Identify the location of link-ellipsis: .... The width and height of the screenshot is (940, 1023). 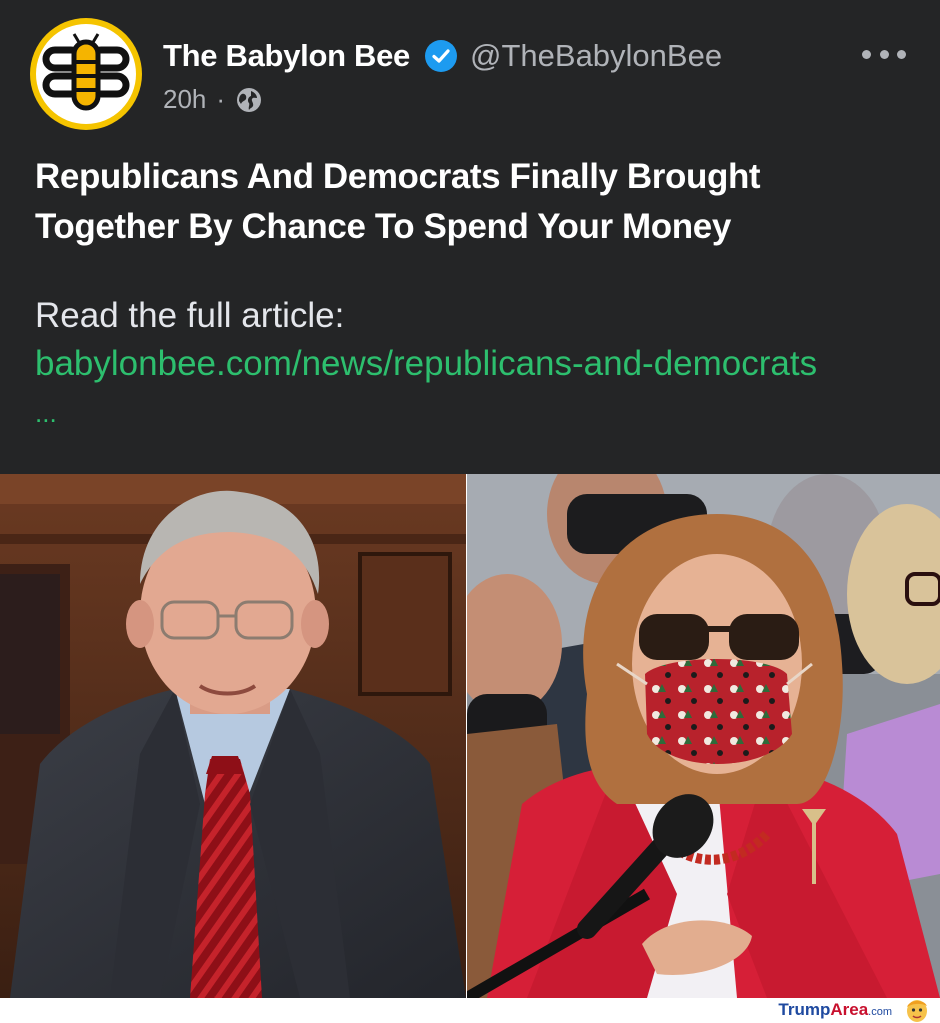
(46, 413).